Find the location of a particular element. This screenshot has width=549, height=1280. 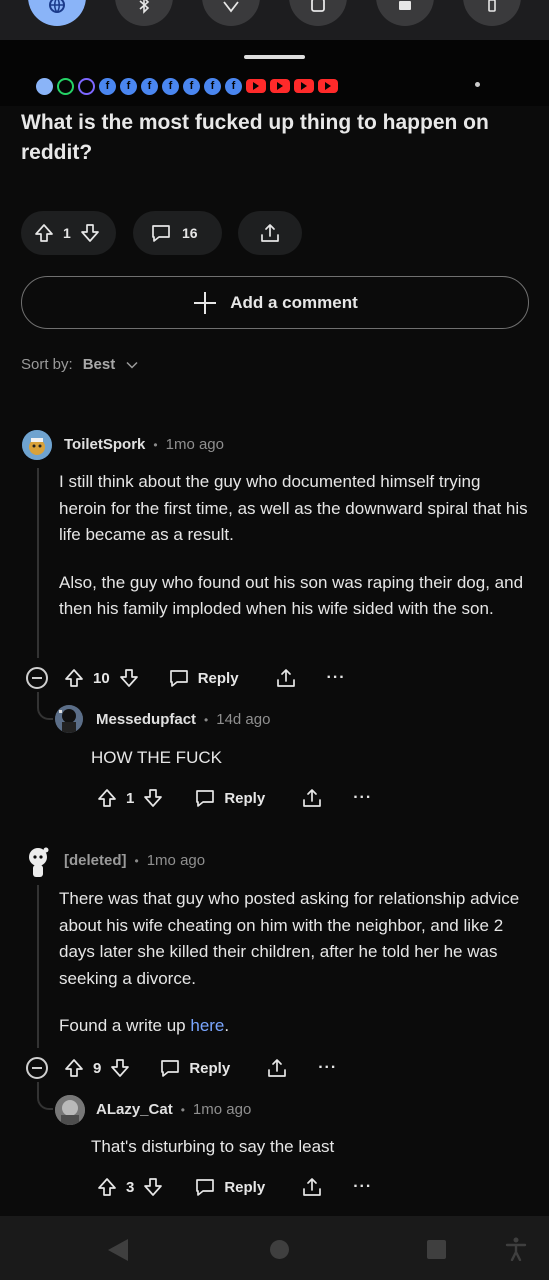

here-link: here is located at coordinates (207, 1025).